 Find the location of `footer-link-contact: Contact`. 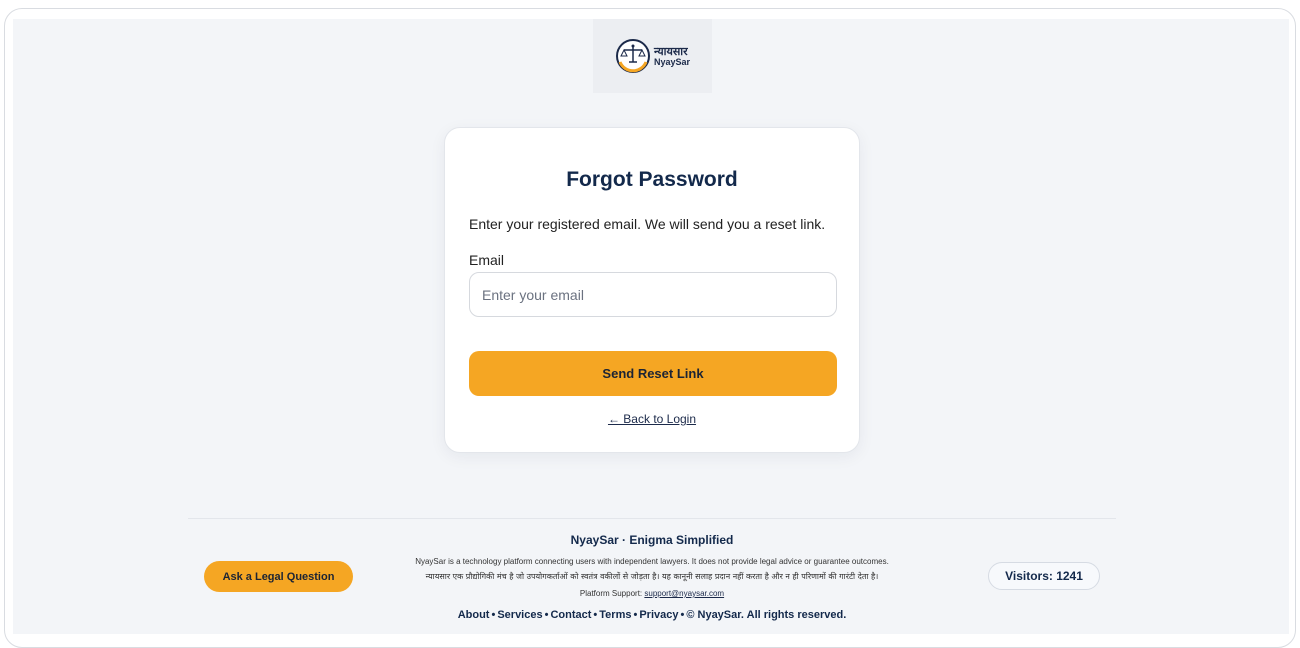

footer-link-contact: Contact is located at coordinates (570, 615).